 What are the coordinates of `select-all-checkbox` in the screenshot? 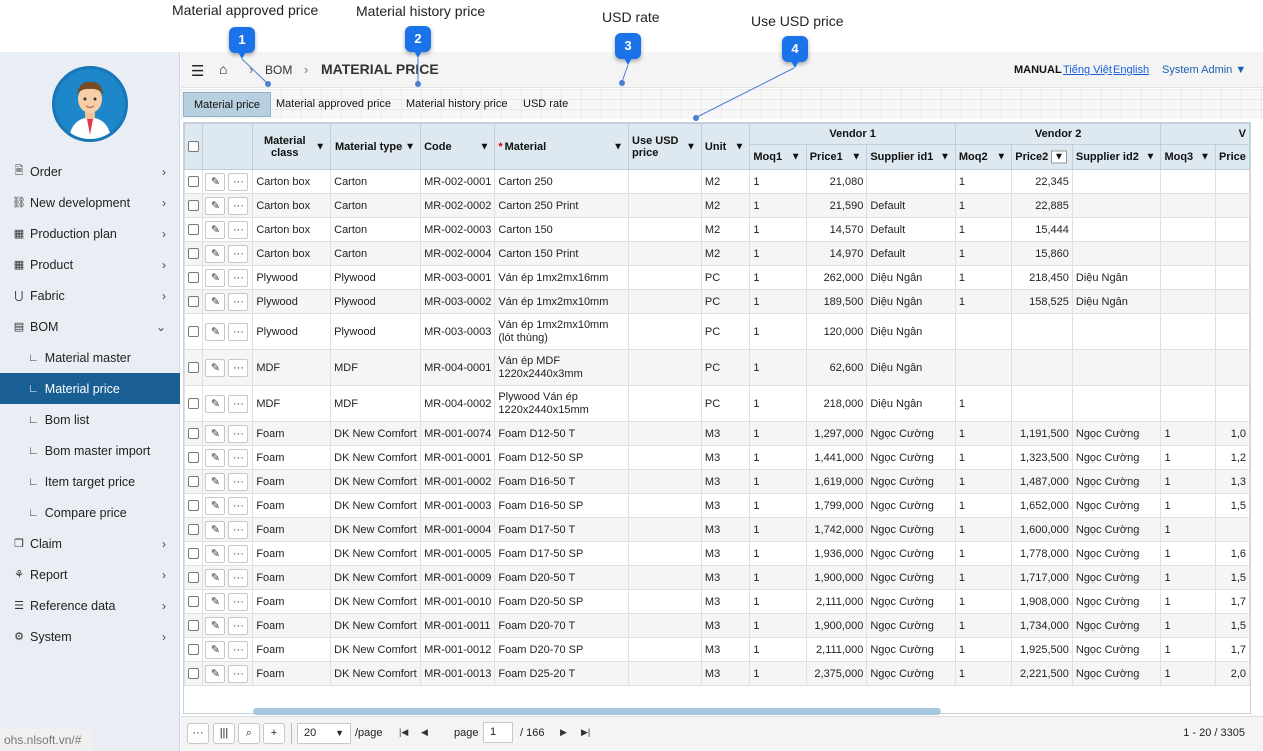 It's located at (194, 147).